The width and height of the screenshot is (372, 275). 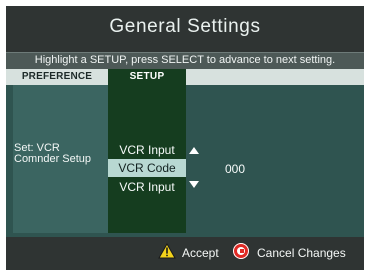 I want to click on setup-option-next: VCR Input, so click(x=147, y=187).